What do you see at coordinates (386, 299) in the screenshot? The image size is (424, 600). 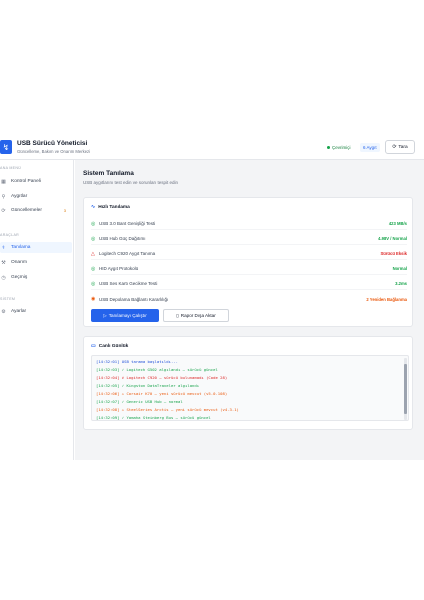 I see `diag-value: 2 Yeniden Bağlanma` at bounding box center [386, 299].